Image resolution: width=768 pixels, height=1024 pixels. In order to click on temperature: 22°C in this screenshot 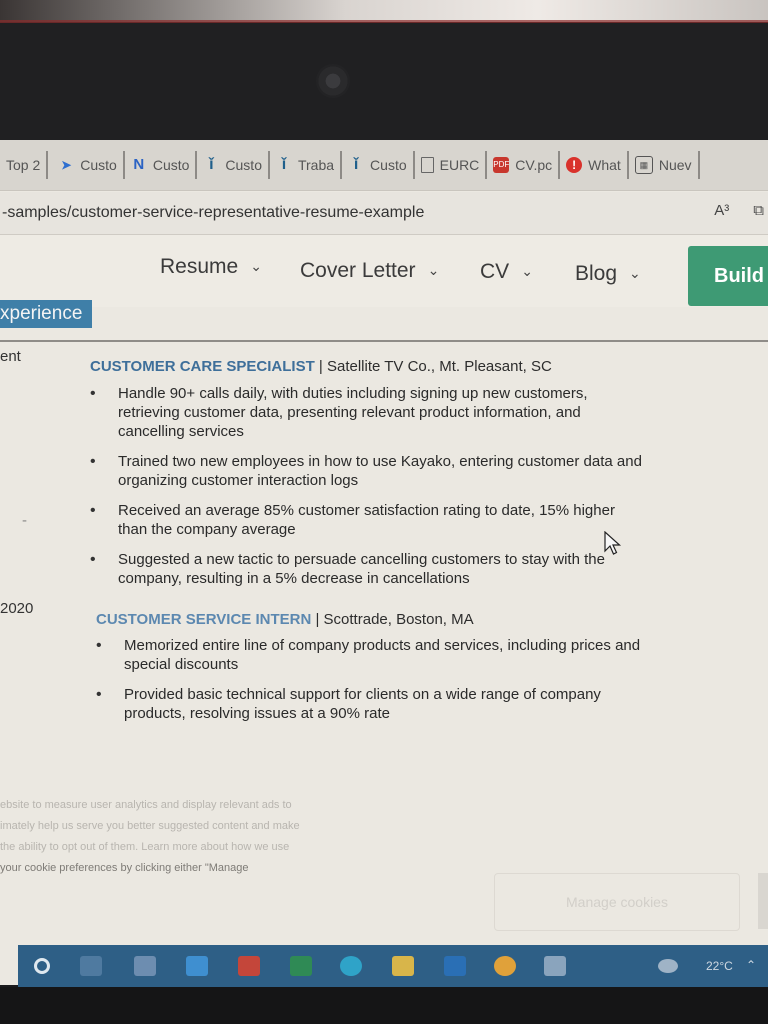, I will do `click(719, 966)`.